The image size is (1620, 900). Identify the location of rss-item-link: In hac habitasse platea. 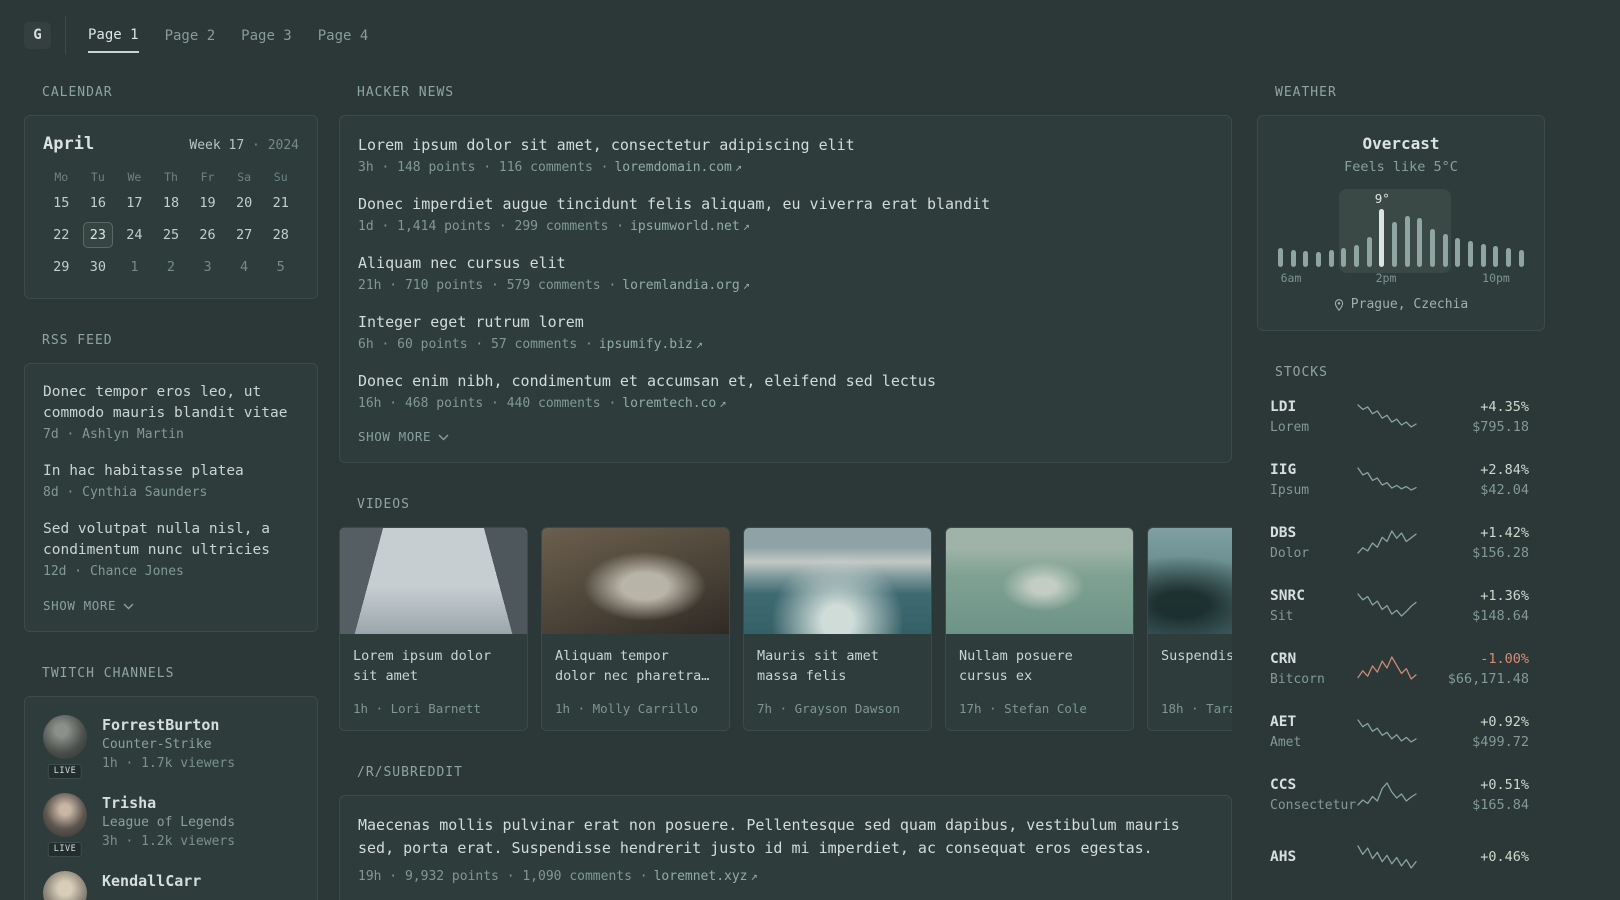
(171, 471).